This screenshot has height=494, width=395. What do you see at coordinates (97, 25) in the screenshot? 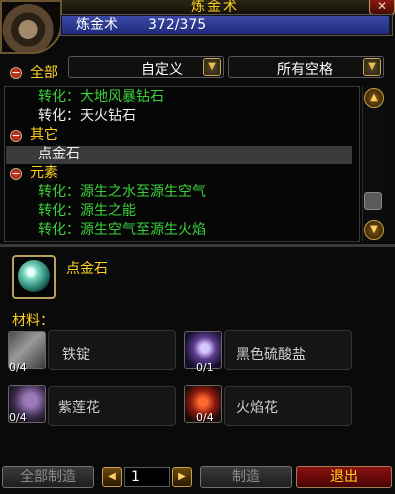
I see `skill-name: 炼金术` at bounding box center [97, 25].